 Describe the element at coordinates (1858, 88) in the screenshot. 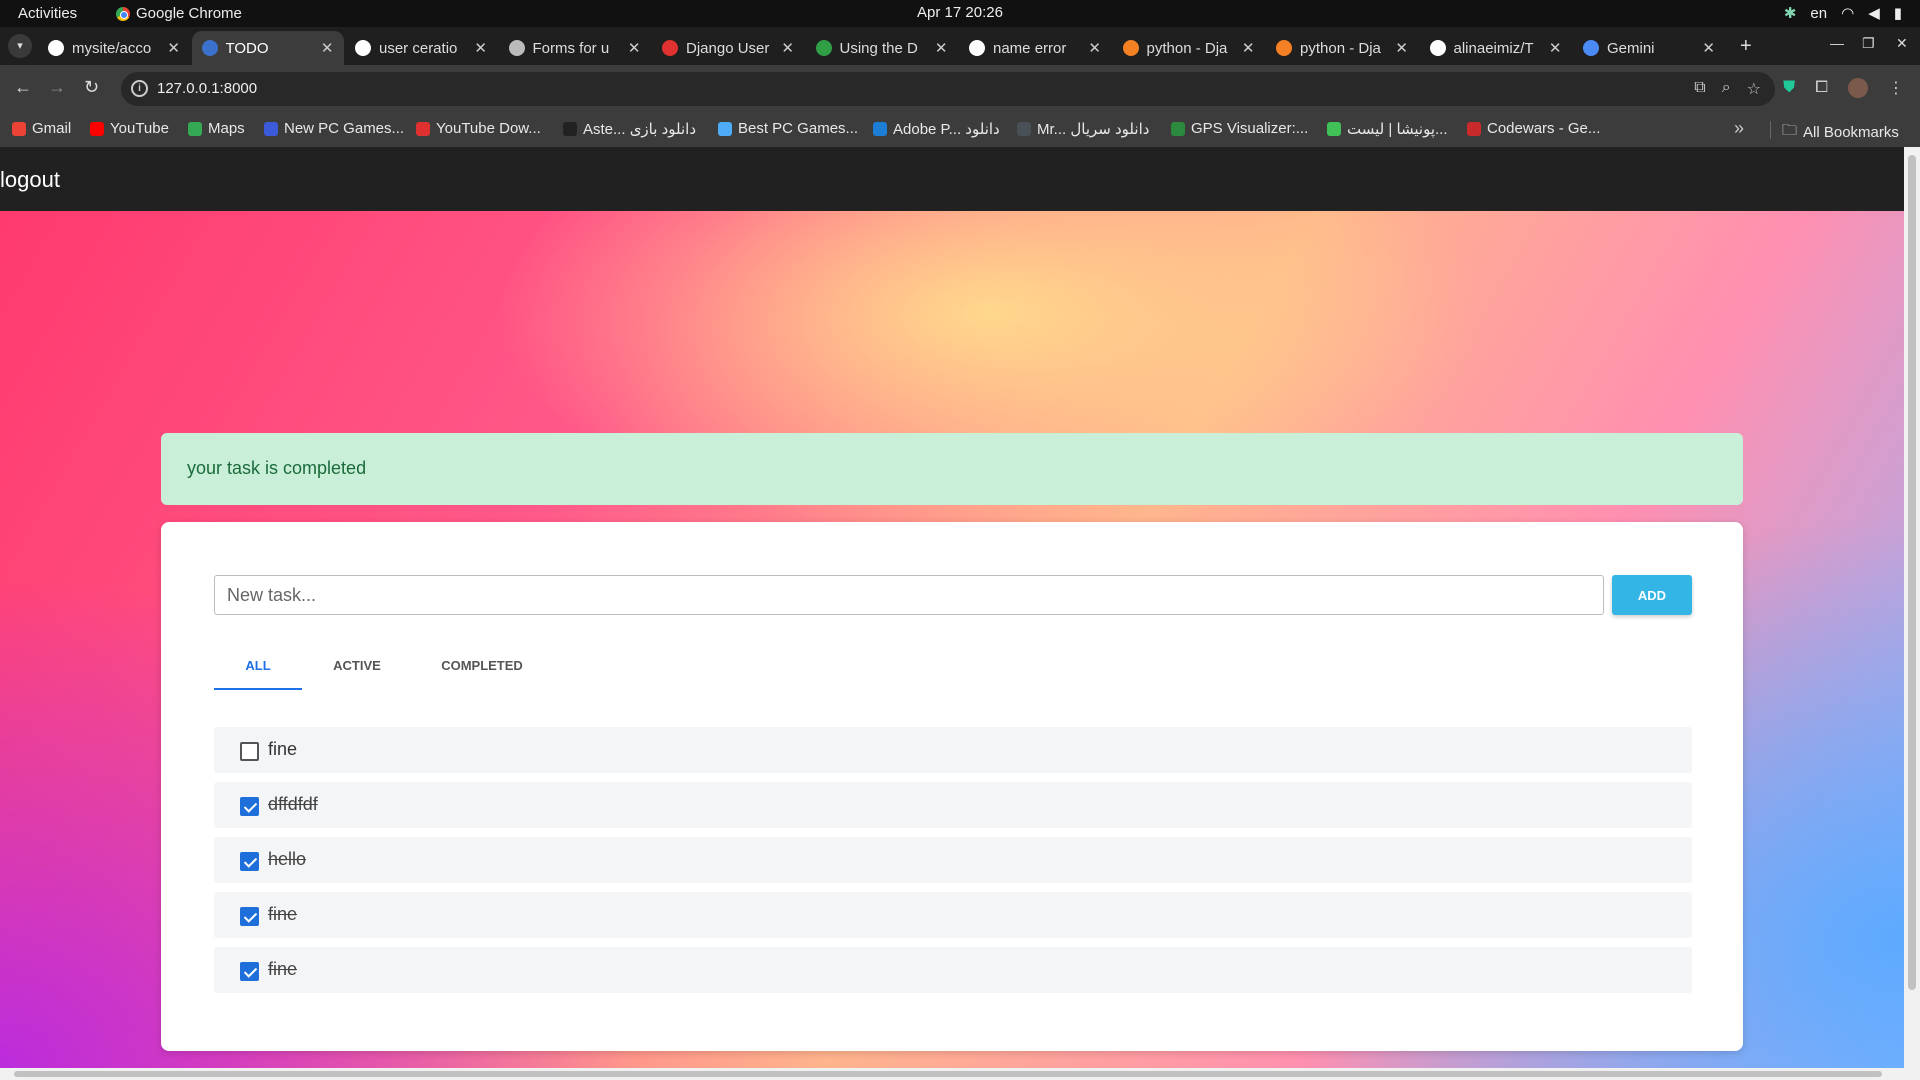

I see `profile-avatar` at that location.